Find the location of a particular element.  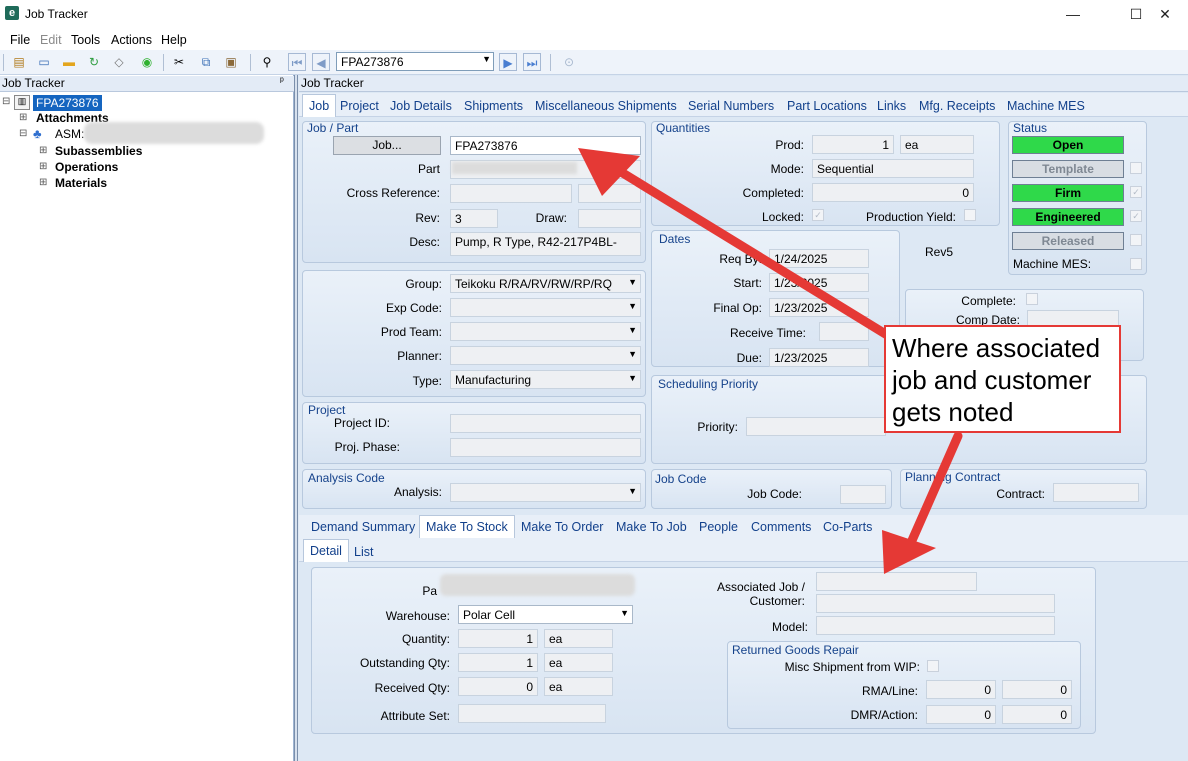

menu-edit: Edit is located at coordinates (51, 40).